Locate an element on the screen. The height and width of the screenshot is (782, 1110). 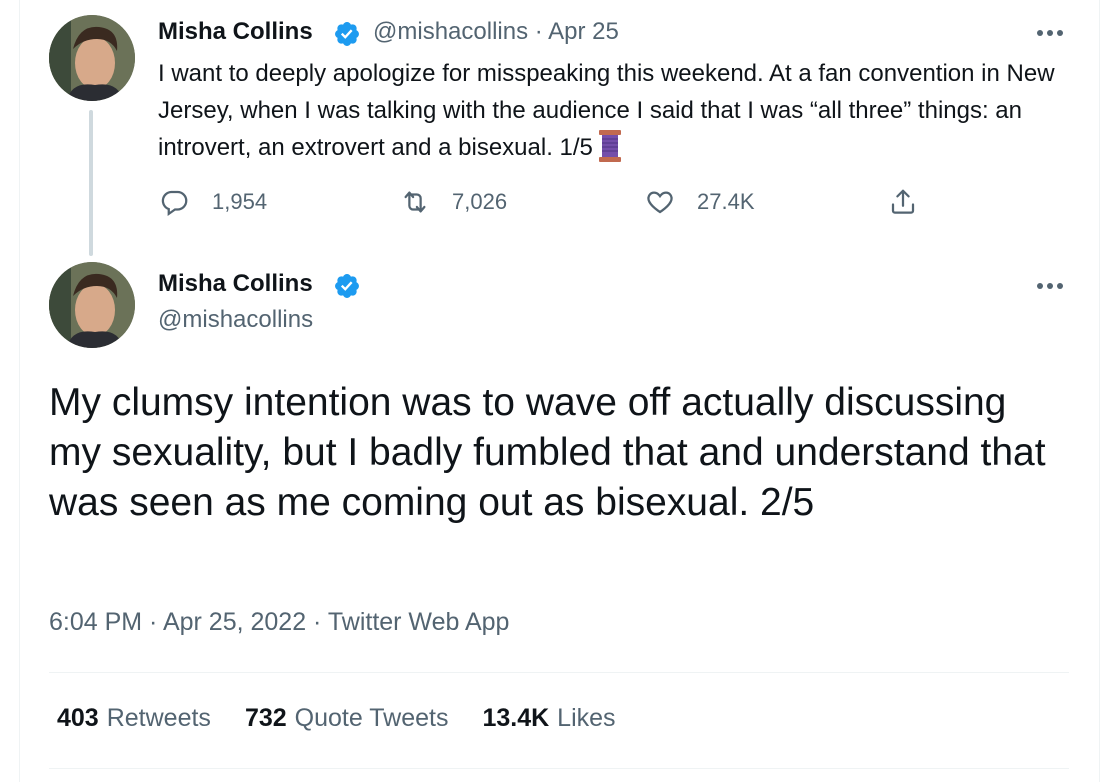
retweet-icon is located at coordinates (415, 202).